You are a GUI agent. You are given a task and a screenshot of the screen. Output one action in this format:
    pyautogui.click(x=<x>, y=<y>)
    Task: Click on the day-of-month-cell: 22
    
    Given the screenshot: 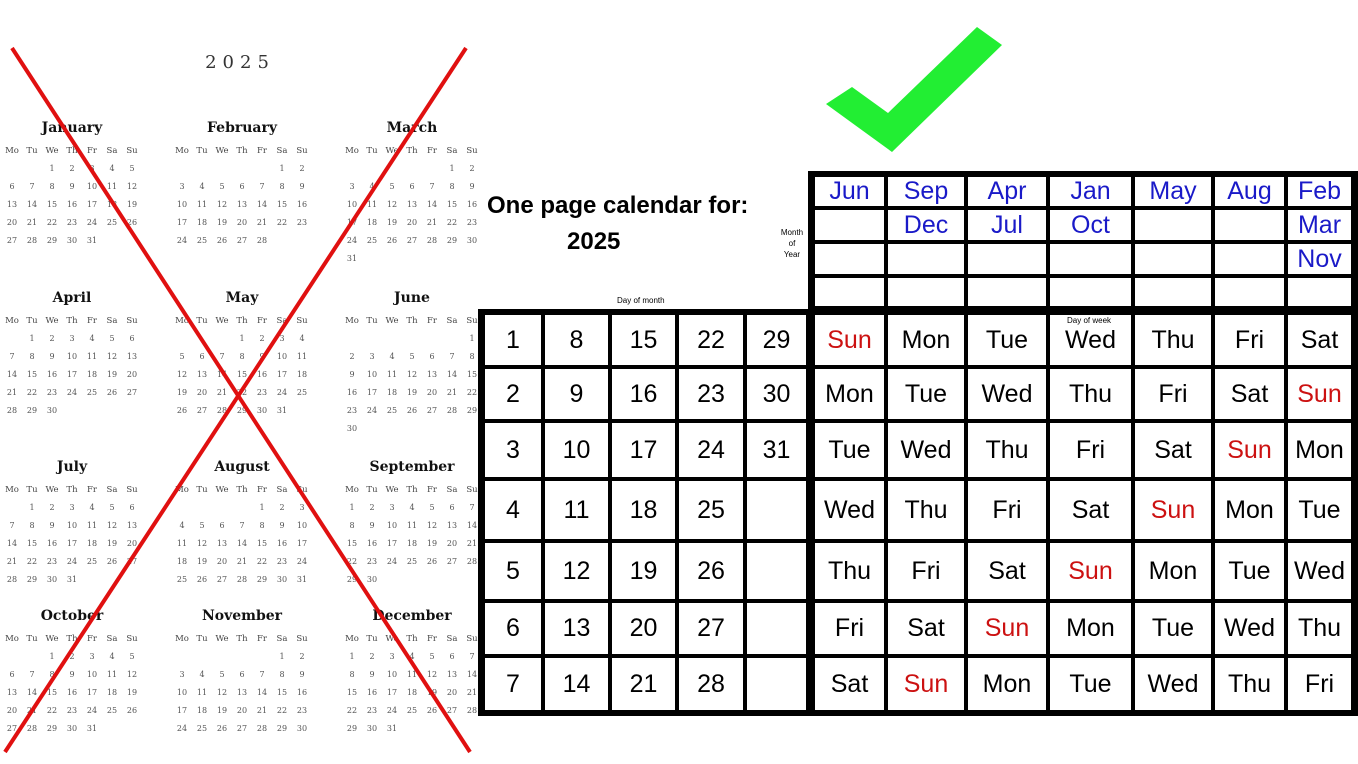 What is the action you would take?
    pyautogui.click(x=711, y=340)
    